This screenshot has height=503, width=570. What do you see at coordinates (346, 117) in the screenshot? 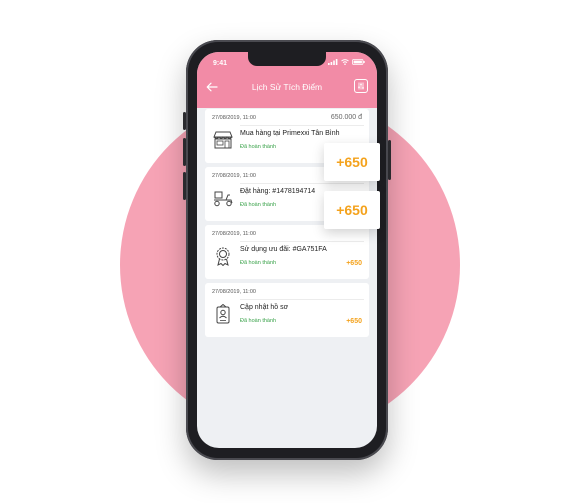
I see `transaction-amount: 650.000 đ` at bounding box center [346, 117].